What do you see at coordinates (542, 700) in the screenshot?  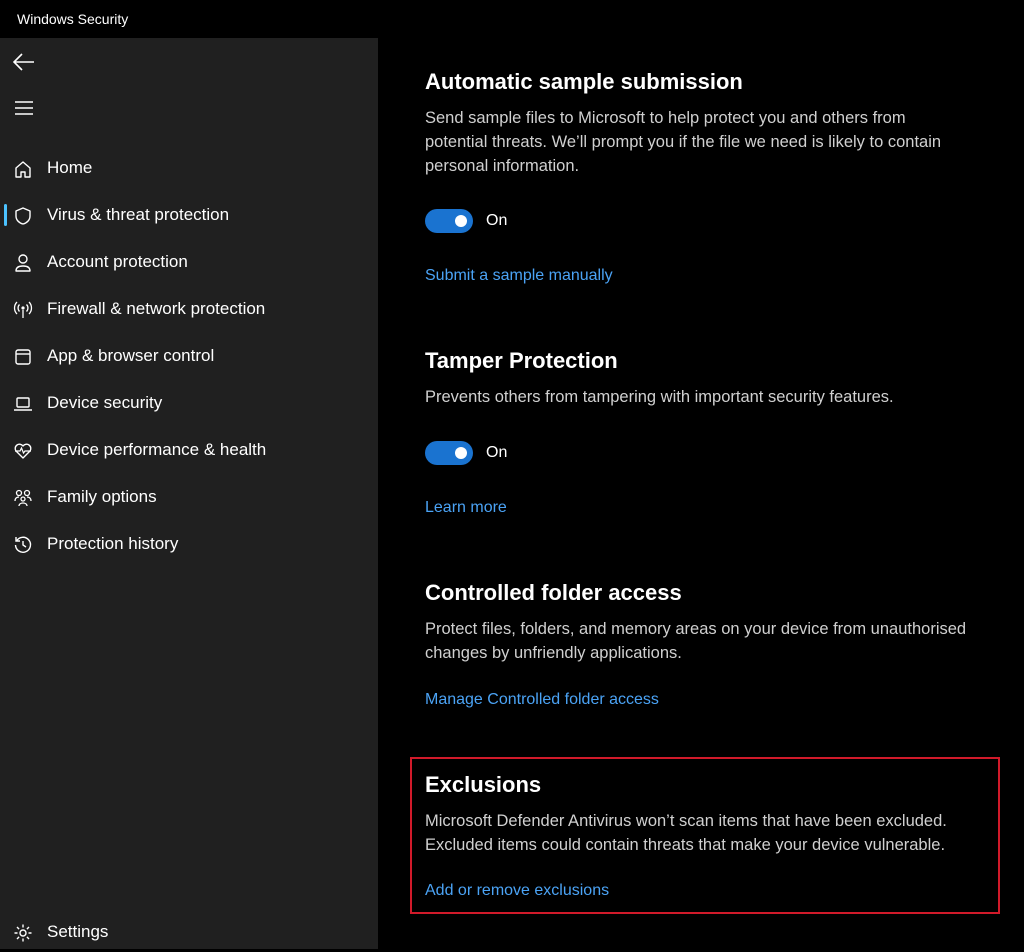 I see `manage-controlled-folder-access-link: Manage Controlled folder access` at bounding box center [542, 700].